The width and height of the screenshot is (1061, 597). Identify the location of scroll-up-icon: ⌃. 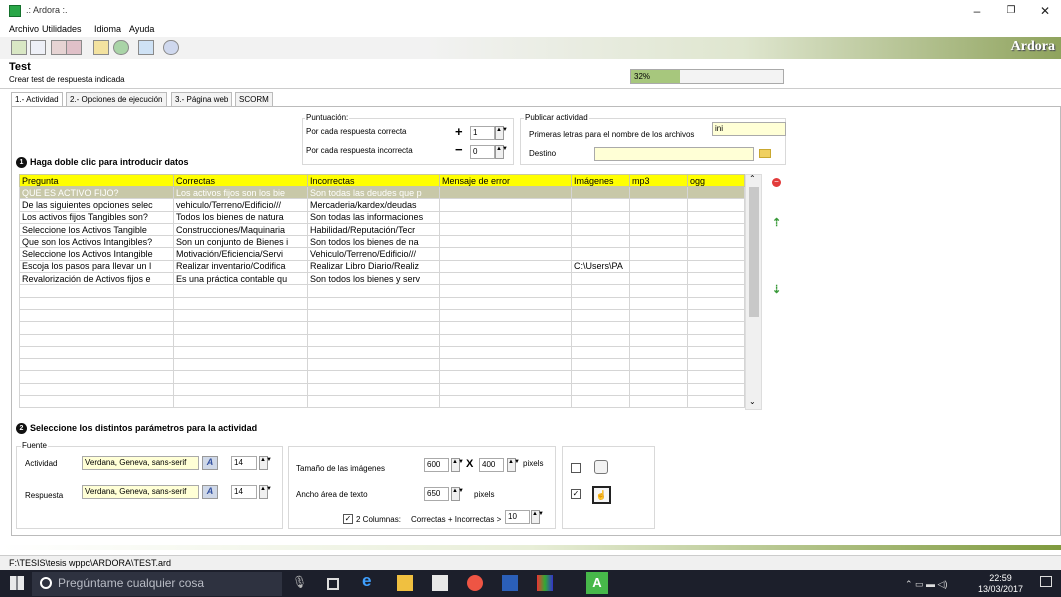
(752, 178).